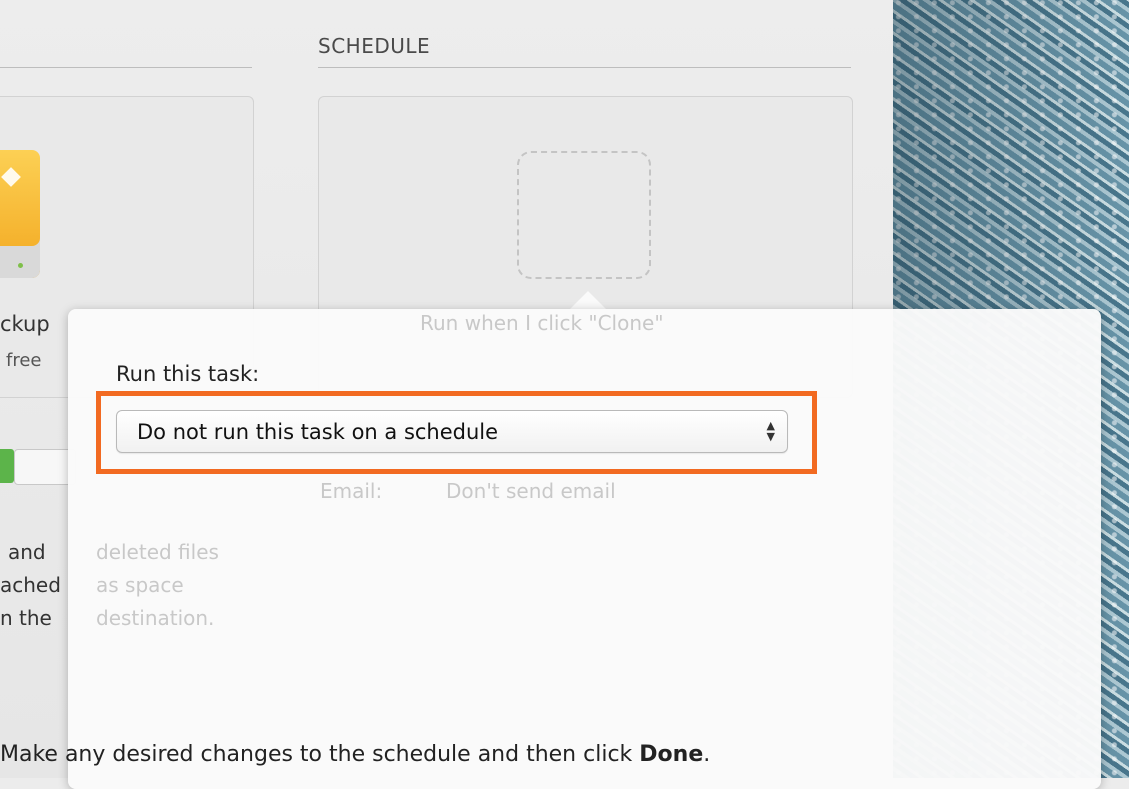 The image size is (1129, 789). What do you see at coordinates (45, 467) in the screenshot?
I see `safetynet-toggle-off` at bounding box center [45, 467].